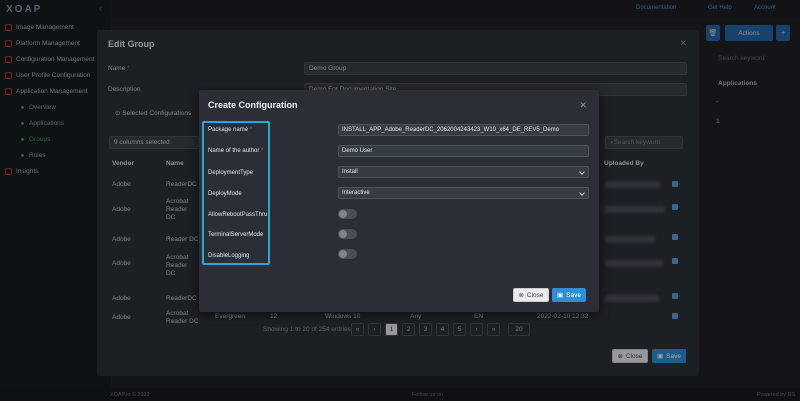 The image size is (800, 401). Describe the element at coordinates (356, 193) in the screenshot. I see `deploy-mode-value: Interactive` at that location.